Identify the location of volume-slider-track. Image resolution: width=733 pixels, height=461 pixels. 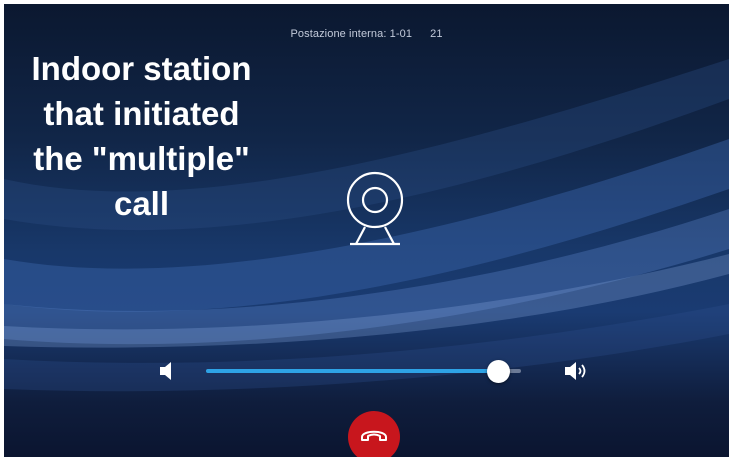
(363, 371).